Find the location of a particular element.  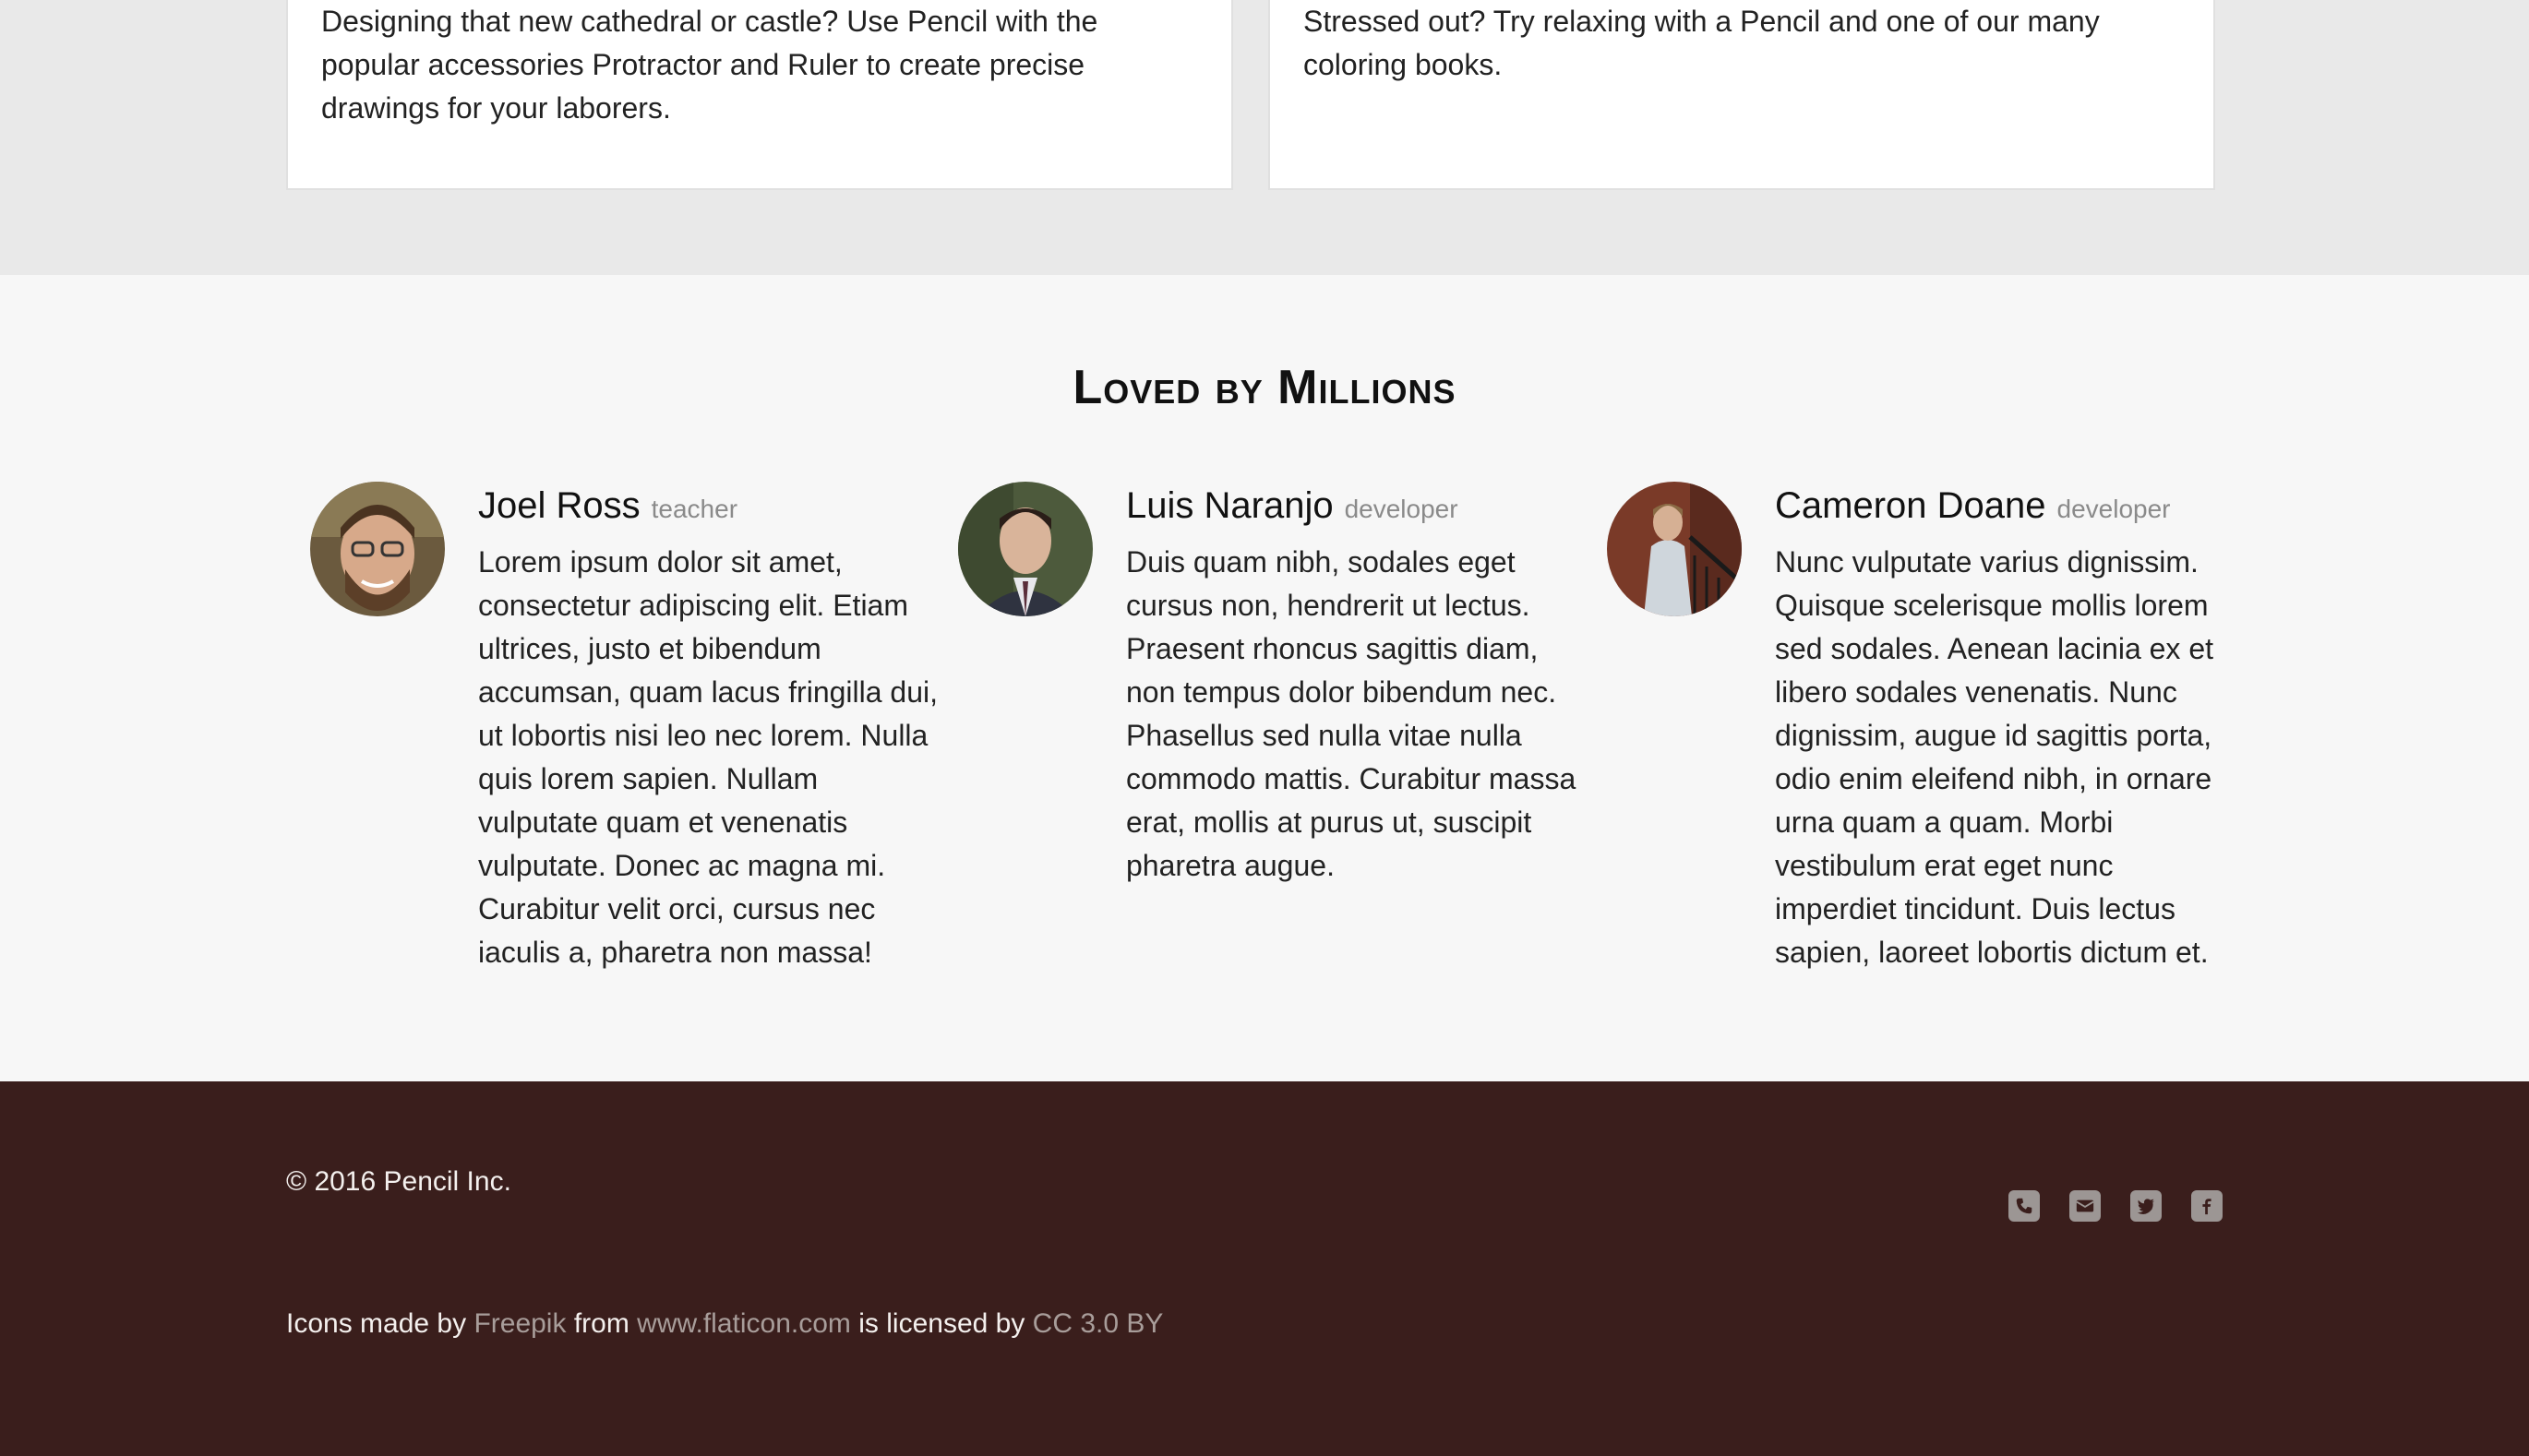

person-name: Luis Naranjo is located at coordinates (1230, 505).